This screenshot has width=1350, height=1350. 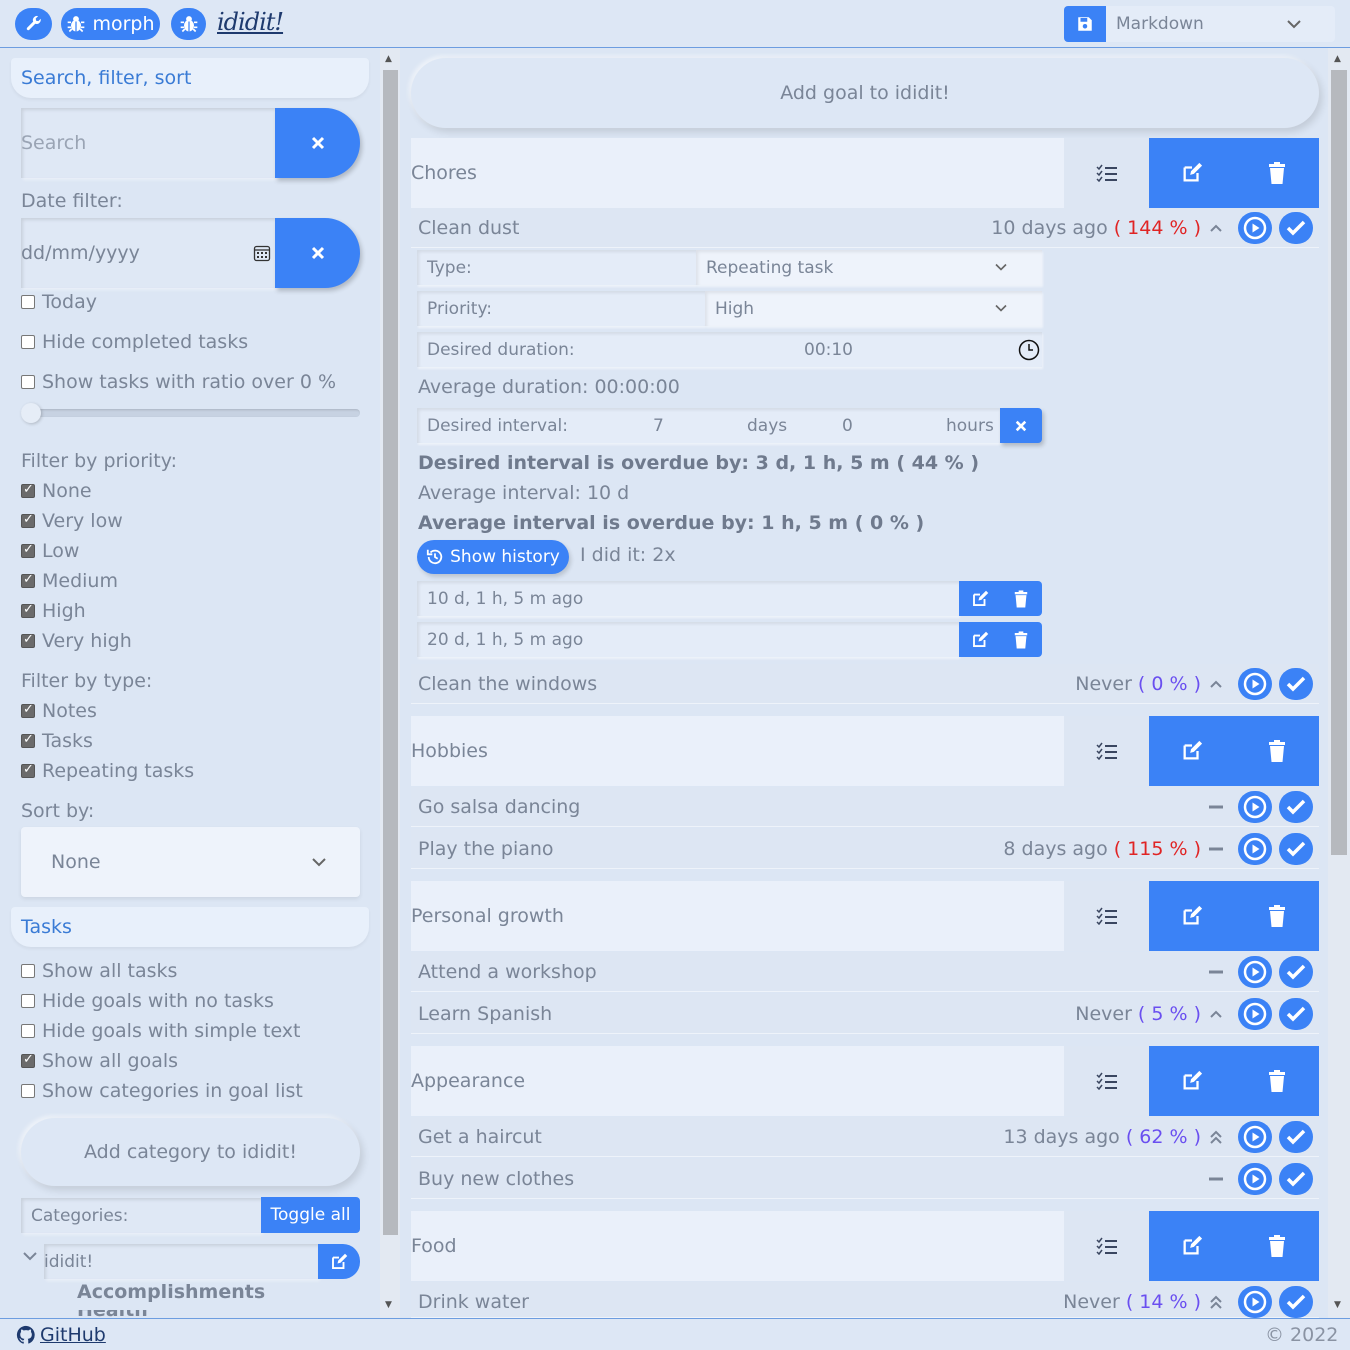 What do you see at coordinates (658, 426) in the screenshot?
I see `interval-days-input: 7` at bounding box center [658, 426].